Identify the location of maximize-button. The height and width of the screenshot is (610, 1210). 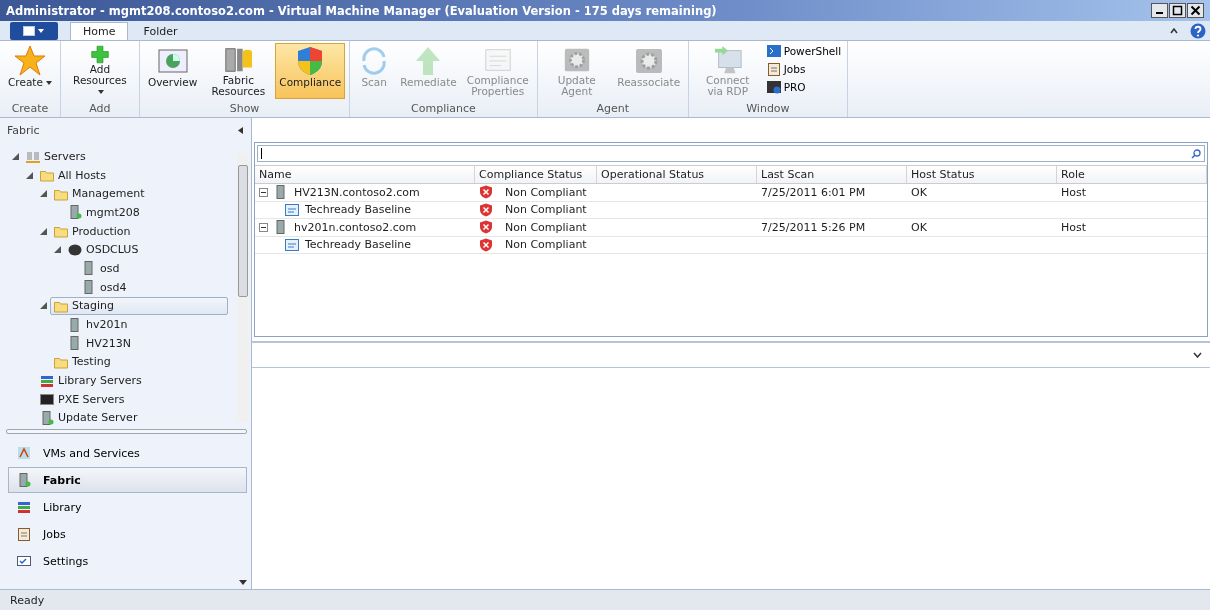
(1177, 10).